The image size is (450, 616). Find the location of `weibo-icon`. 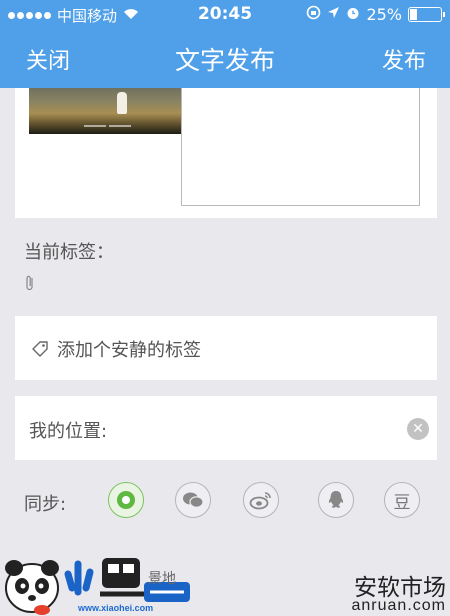

weibo-icon is located at coordinates (260, 501).